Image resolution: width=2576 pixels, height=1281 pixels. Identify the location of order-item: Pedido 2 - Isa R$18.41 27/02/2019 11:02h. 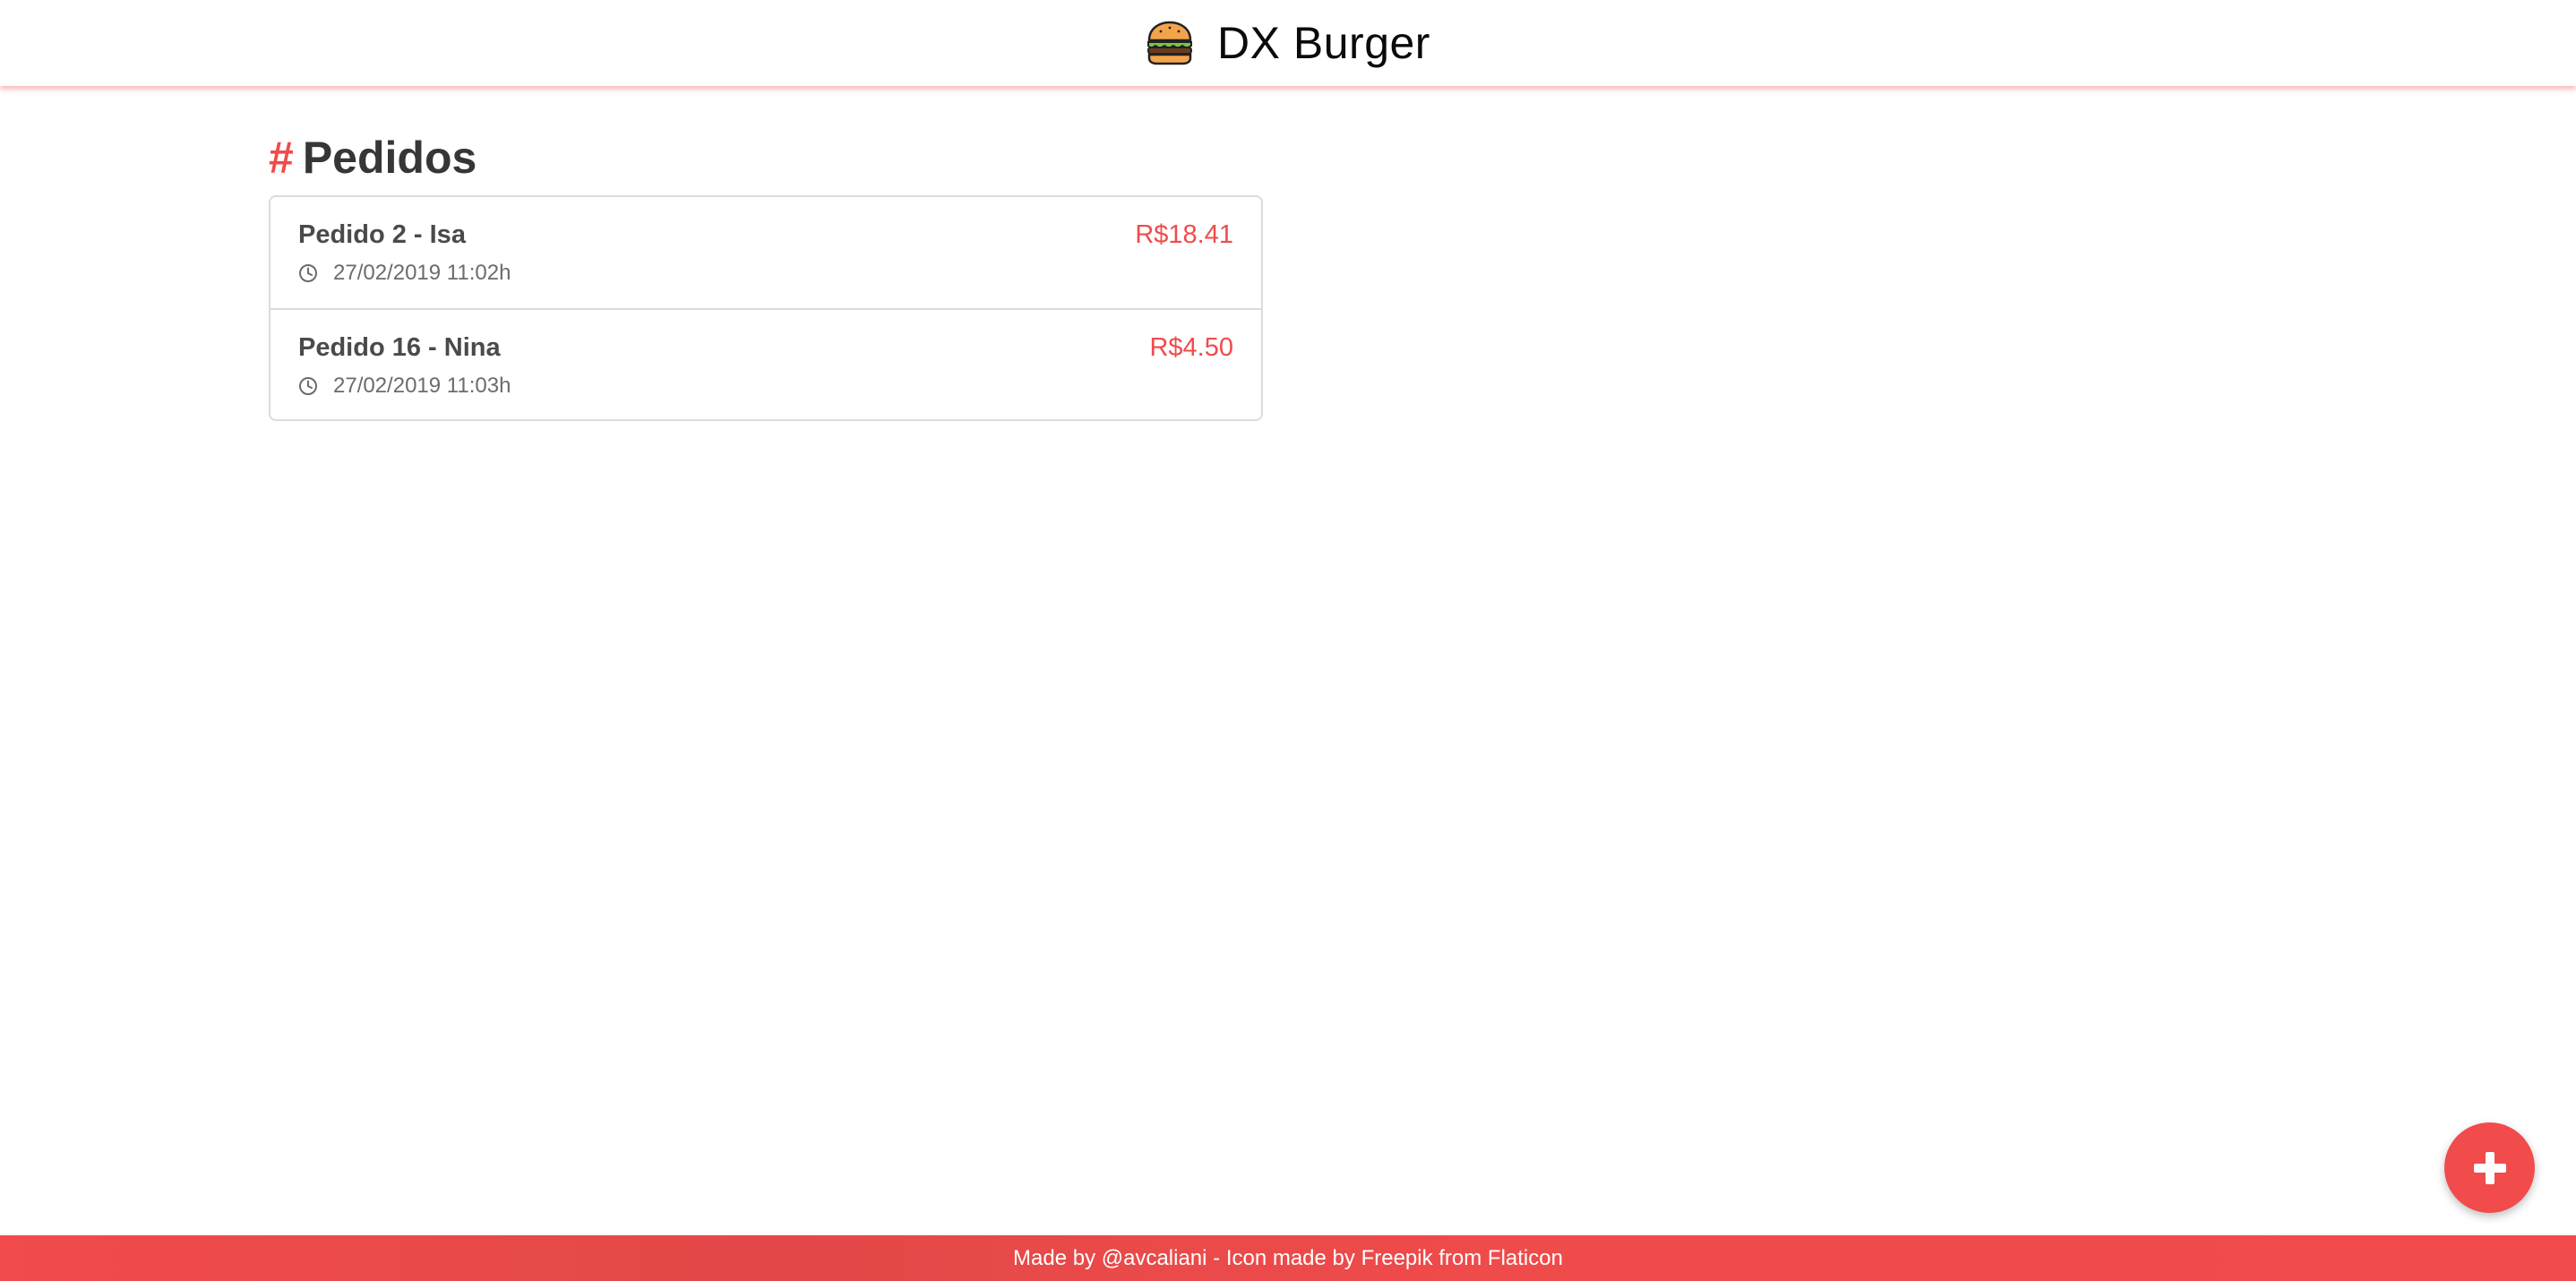
(765, 252).